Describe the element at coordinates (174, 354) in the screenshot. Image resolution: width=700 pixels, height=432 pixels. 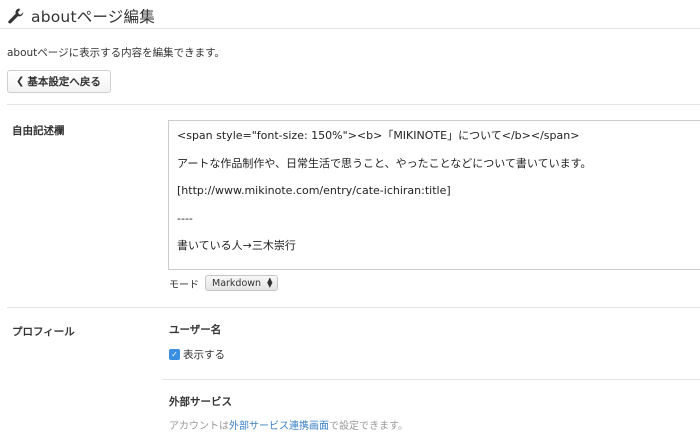
I see `show-username-checkbox: ✓` at that location.